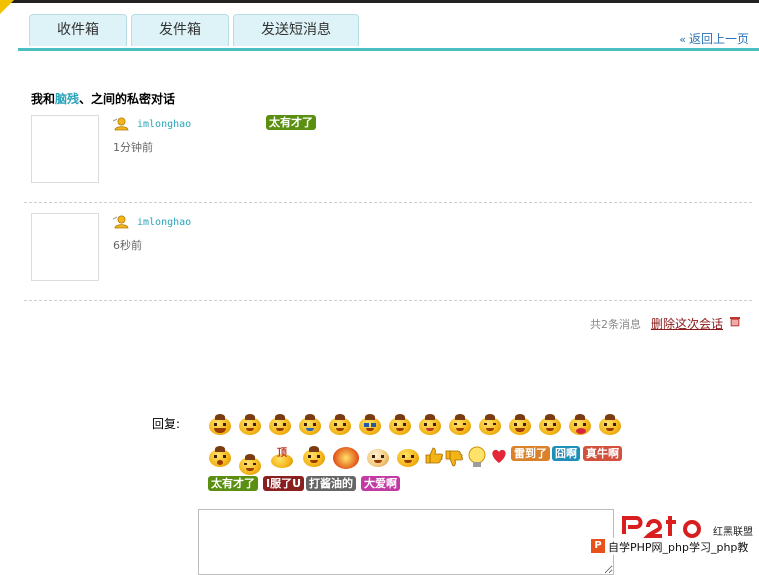 The width and height of the screenshot is (759, 575). I want to click on question-emoji-icon, so click(550, 425).